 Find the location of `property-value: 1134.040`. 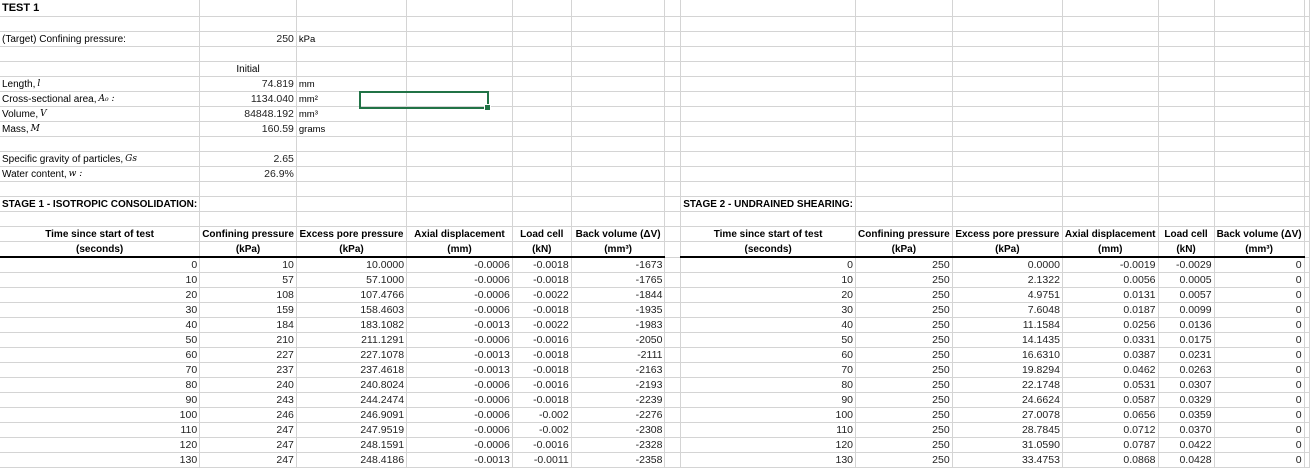

property-value: 1134.040 is located at coordinates (248, 99).